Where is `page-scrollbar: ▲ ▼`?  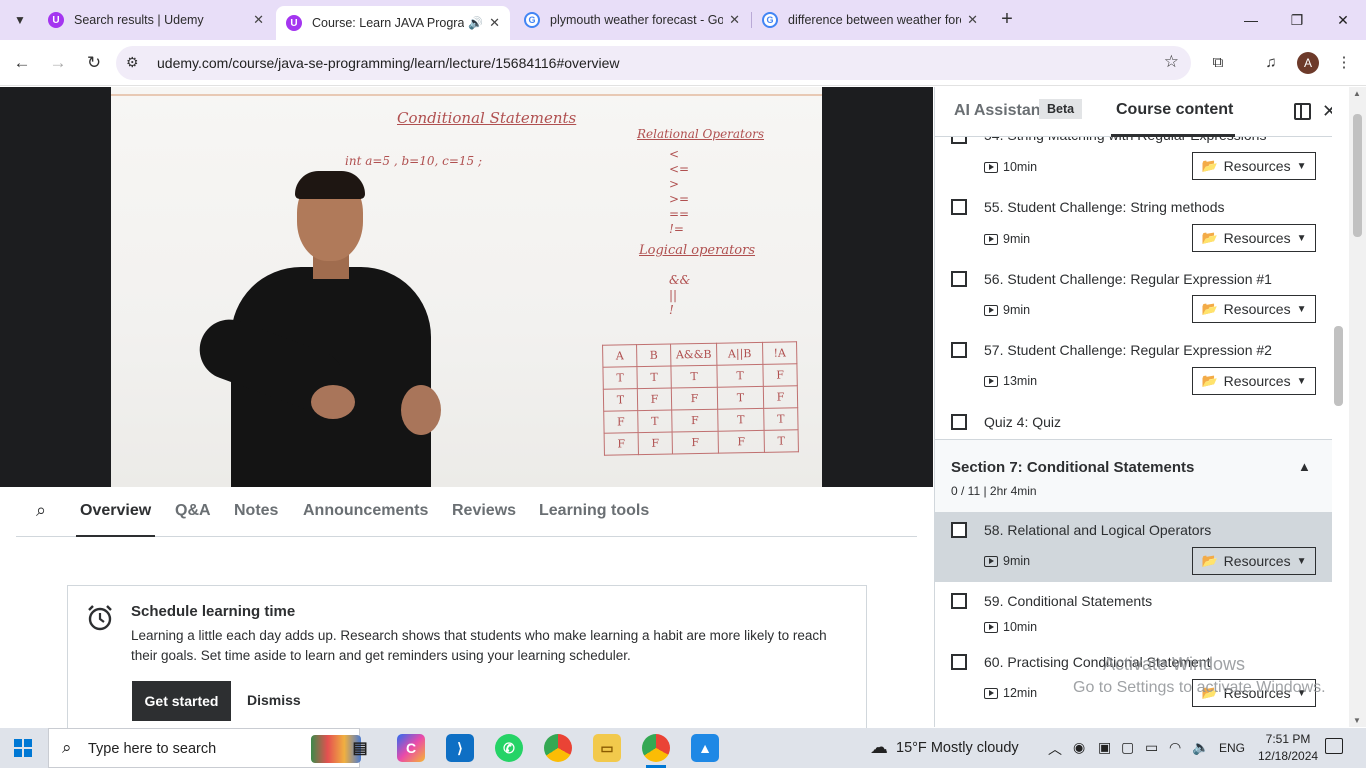
page-scrollbar: ▲ ▼ is located at coordinates (1357, 407).